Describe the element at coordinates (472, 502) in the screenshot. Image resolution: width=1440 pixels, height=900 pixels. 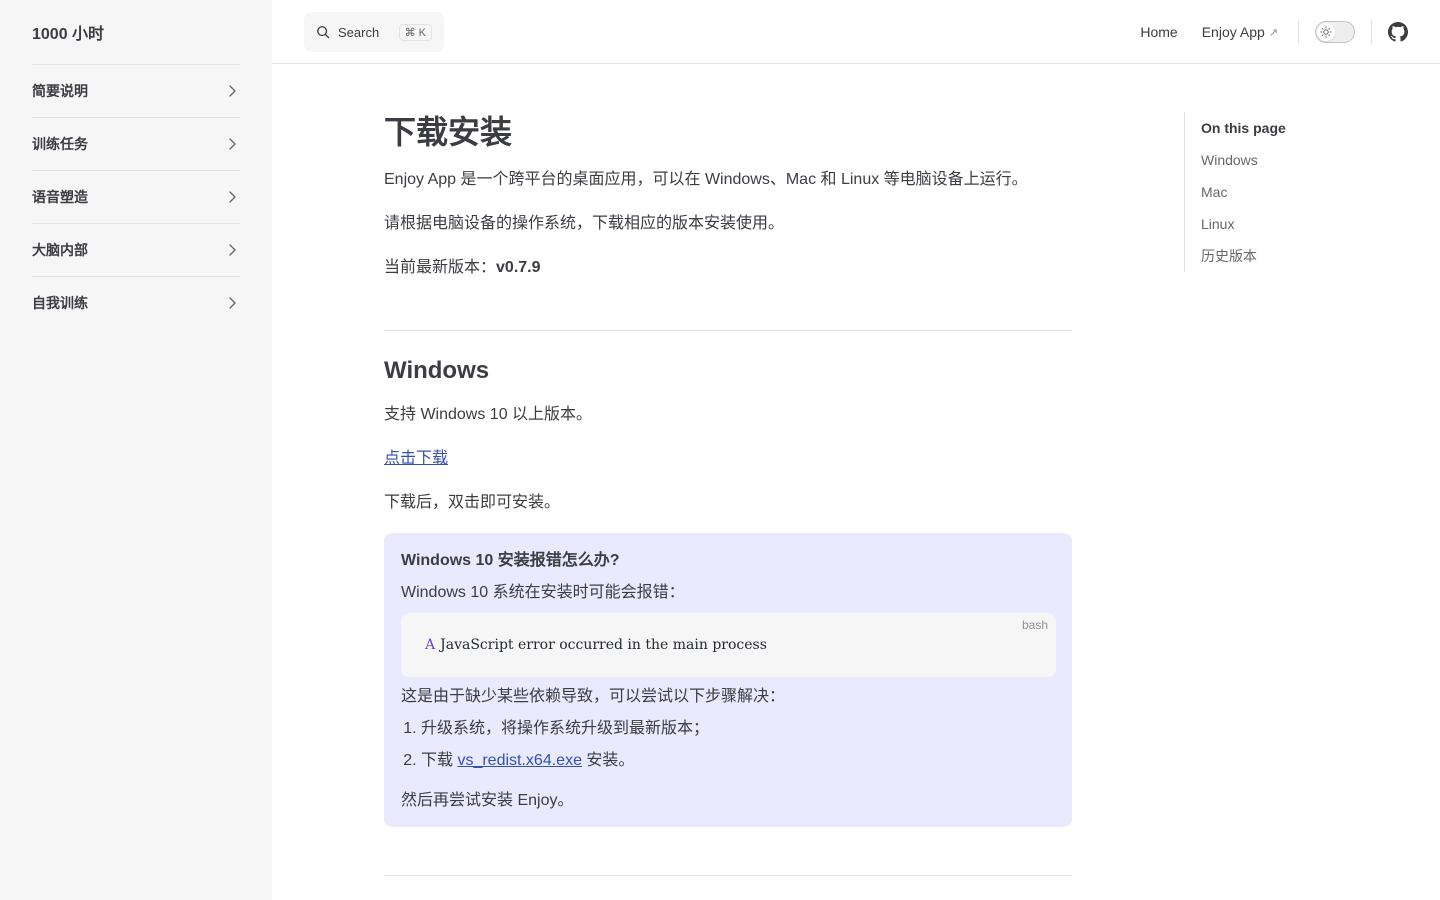
I see `windows-after-text: 下载后，双击即可安装。` at that location.